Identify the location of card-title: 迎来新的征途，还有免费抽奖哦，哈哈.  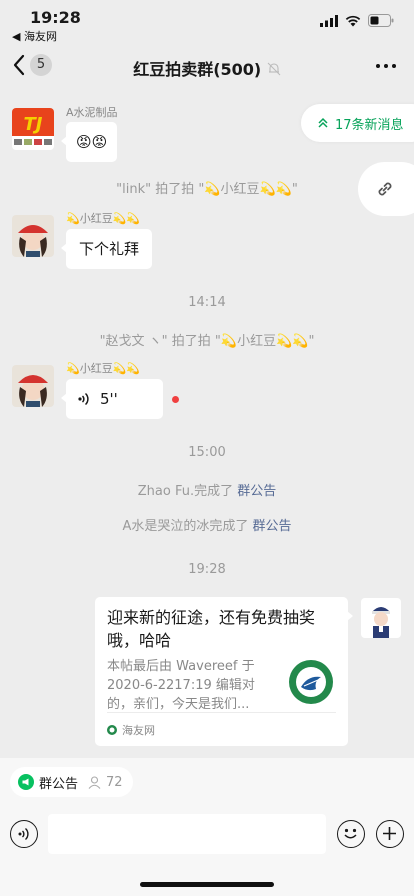
(211, 629).